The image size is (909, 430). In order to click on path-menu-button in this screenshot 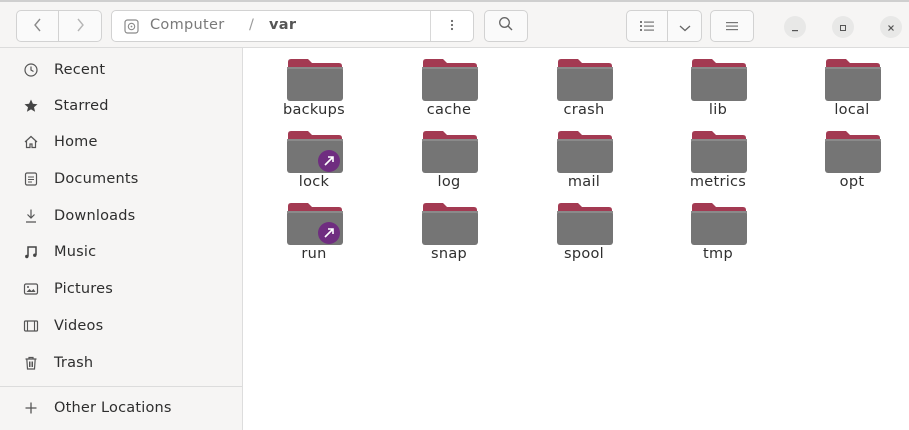, I will do `click(452, 26)`.